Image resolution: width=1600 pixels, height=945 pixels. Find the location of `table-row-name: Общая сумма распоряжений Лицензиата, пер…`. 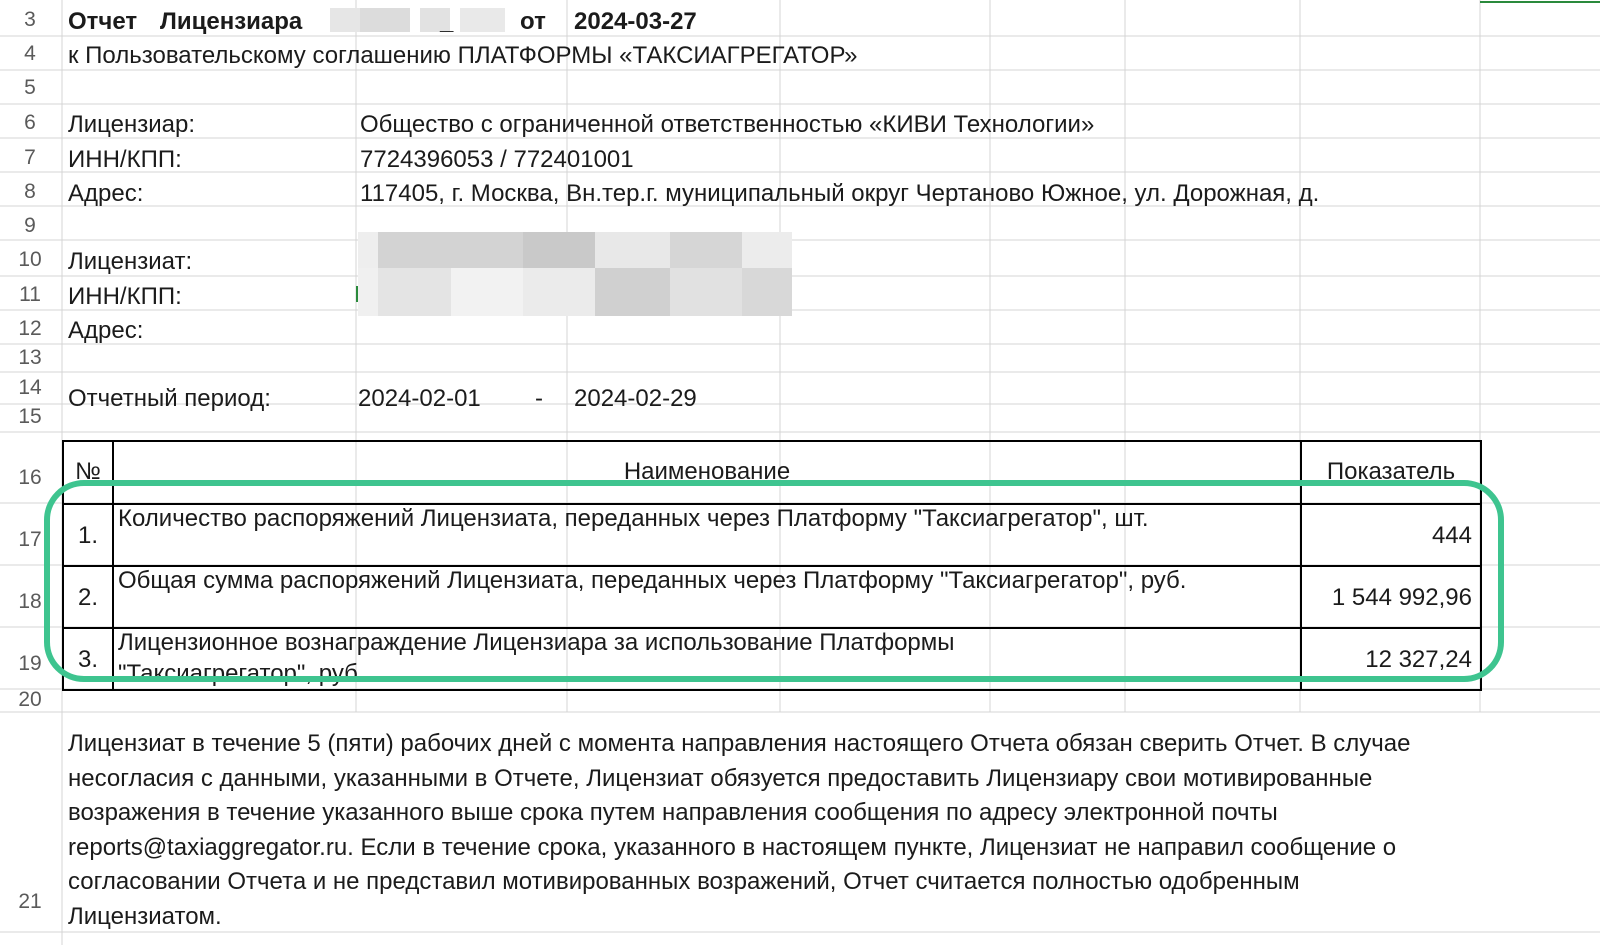

table-row-name: Общая сумма распоряжений Лицензиата, пер… is located at coordinates (652, 580).